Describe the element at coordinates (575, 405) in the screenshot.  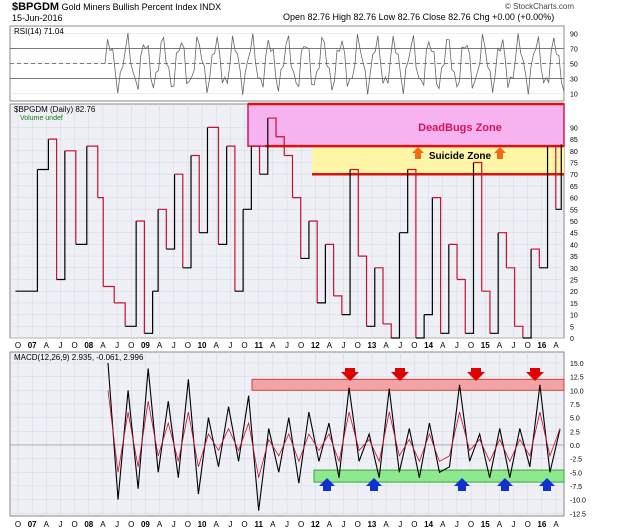
I see `y-tick-label: 7.5` at that location.